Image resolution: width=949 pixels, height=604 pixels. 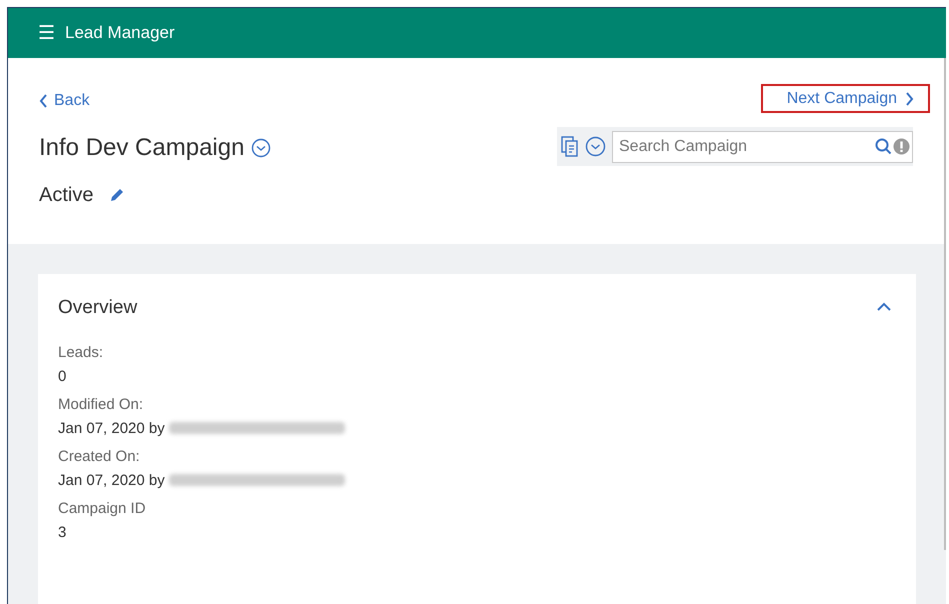 What do you see at coordinates (64, 101) in the screenshot?
I see `back-link: Back` at bounding box center [64, 101].